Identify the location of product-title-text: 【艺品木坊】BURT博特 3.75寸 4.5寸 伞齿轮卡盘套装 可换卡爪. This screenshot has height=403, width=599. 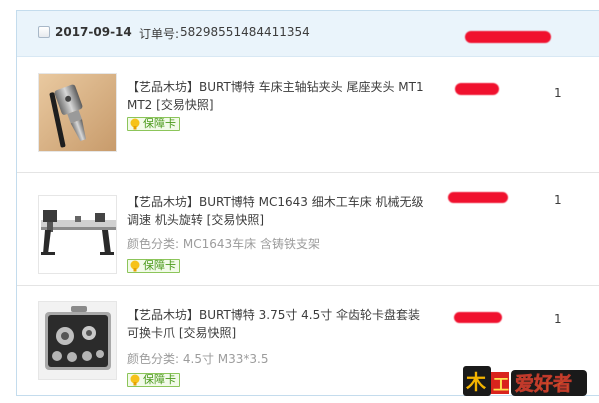
(273, 324).